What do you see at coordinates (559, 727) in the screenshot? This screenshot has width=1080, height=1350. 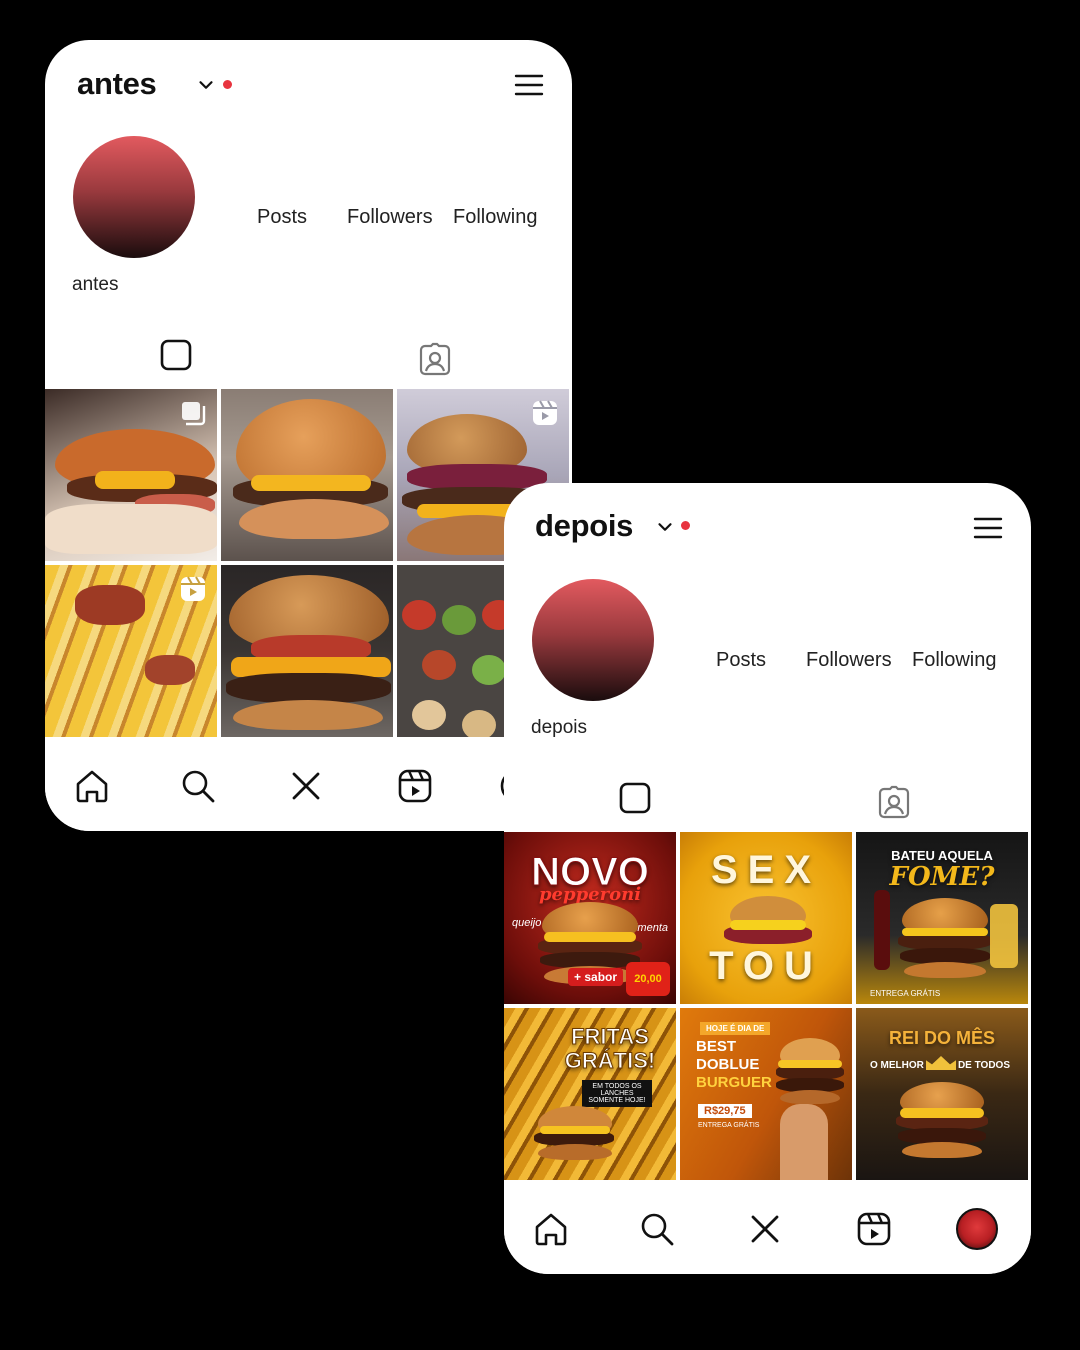 I see `profile-name: depois` at bounding box center [559, 727].